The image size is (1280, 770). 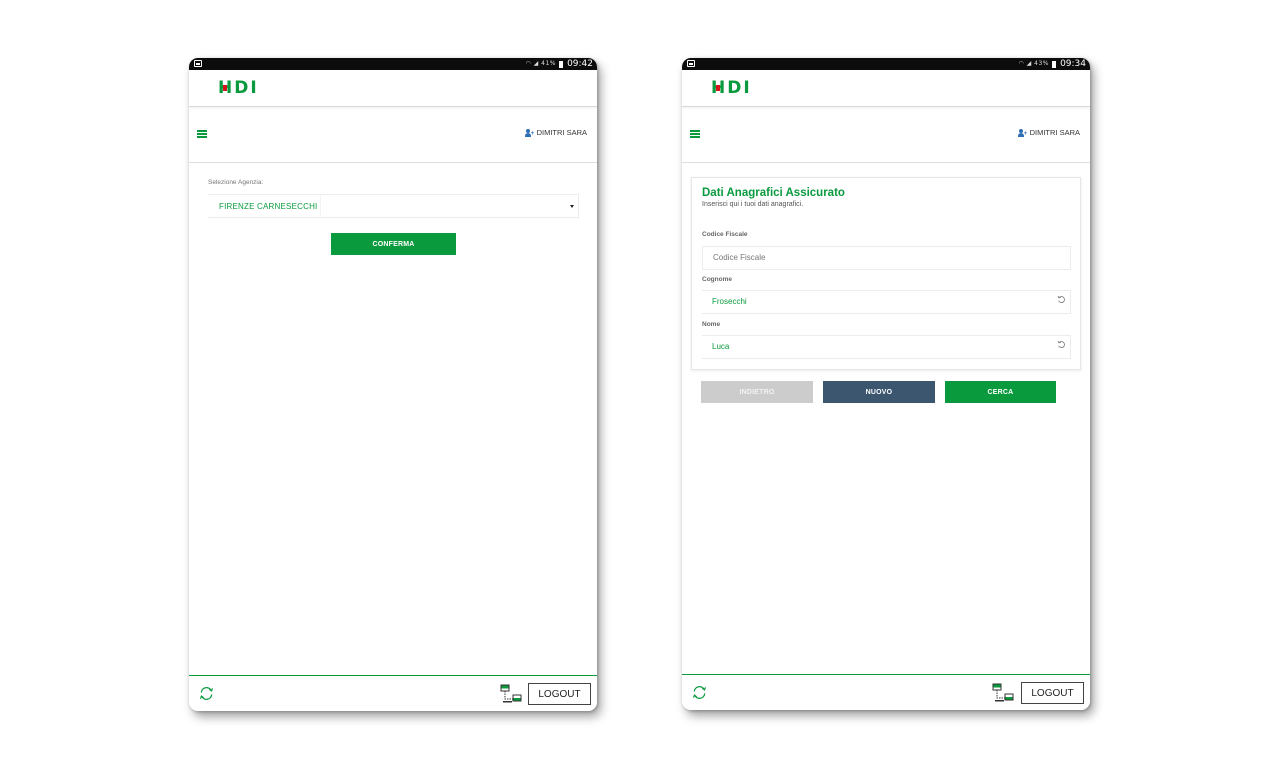 What do you see at coordinates (729, 301) in the screenshot?
I see `surname-value: Frosecchi` at bounding box center [729, 301].